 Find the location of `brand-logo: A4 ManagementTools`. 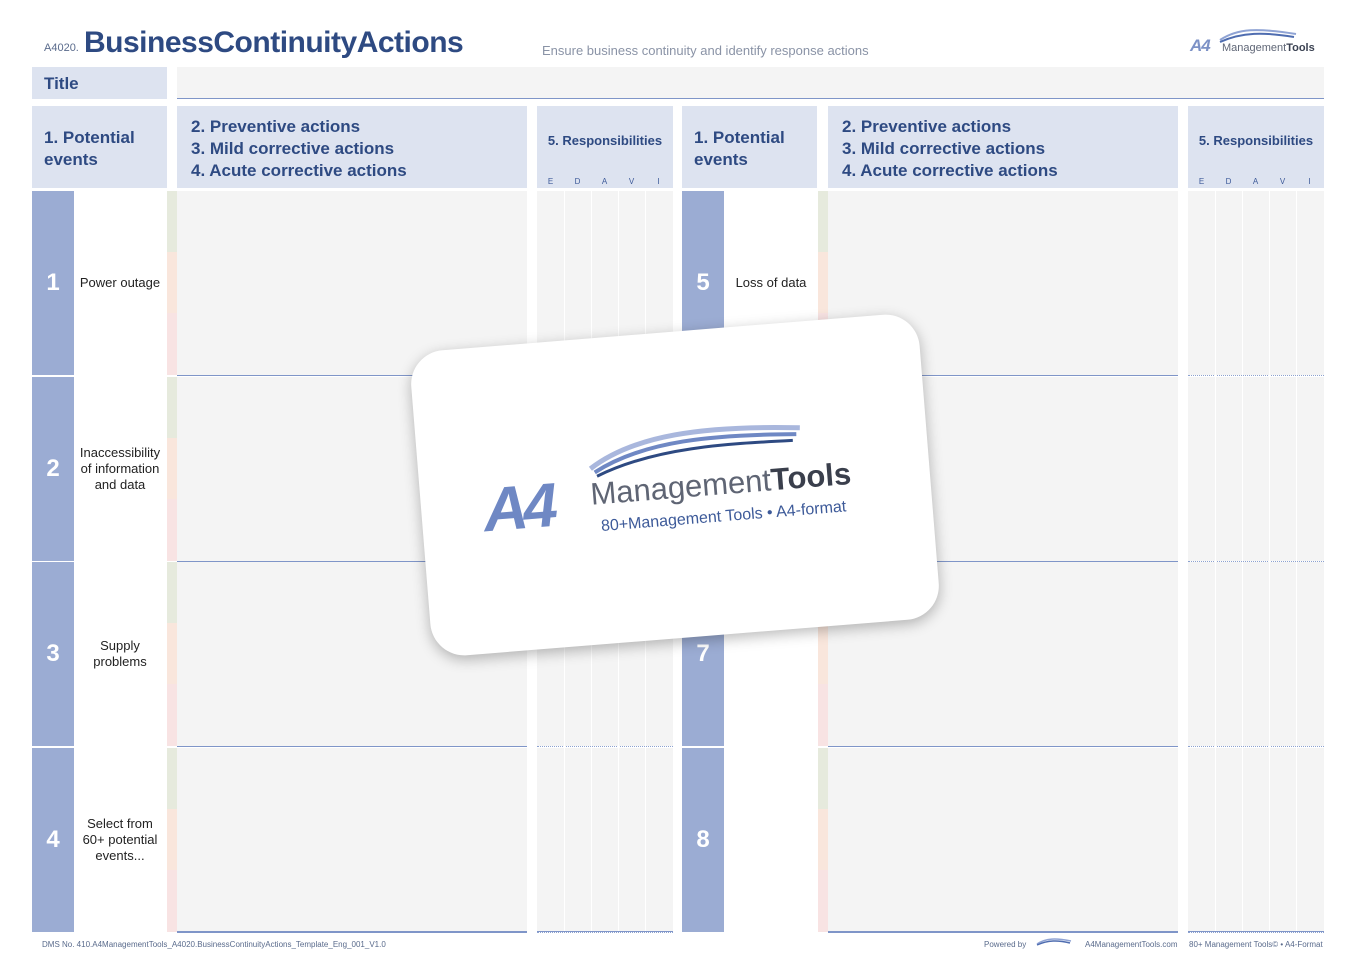

brand-logo: A4 ManagementTools is located at coordinates (1253, 43).